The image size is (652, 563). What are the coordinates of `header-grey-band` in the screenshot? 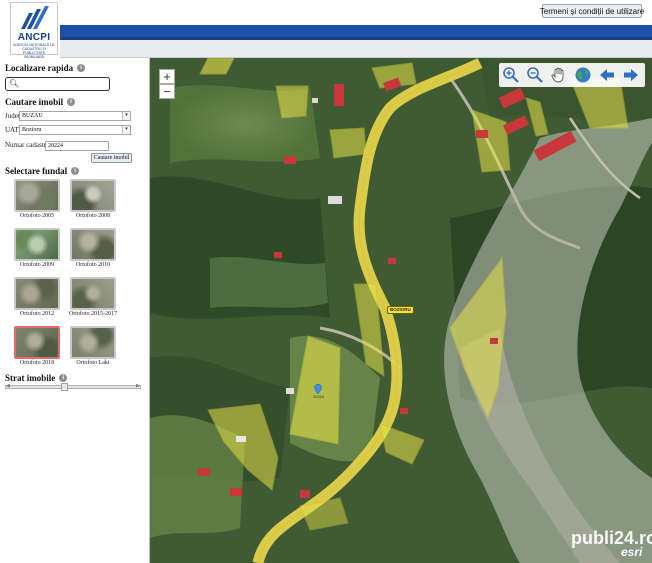 It's located at (356, 49).